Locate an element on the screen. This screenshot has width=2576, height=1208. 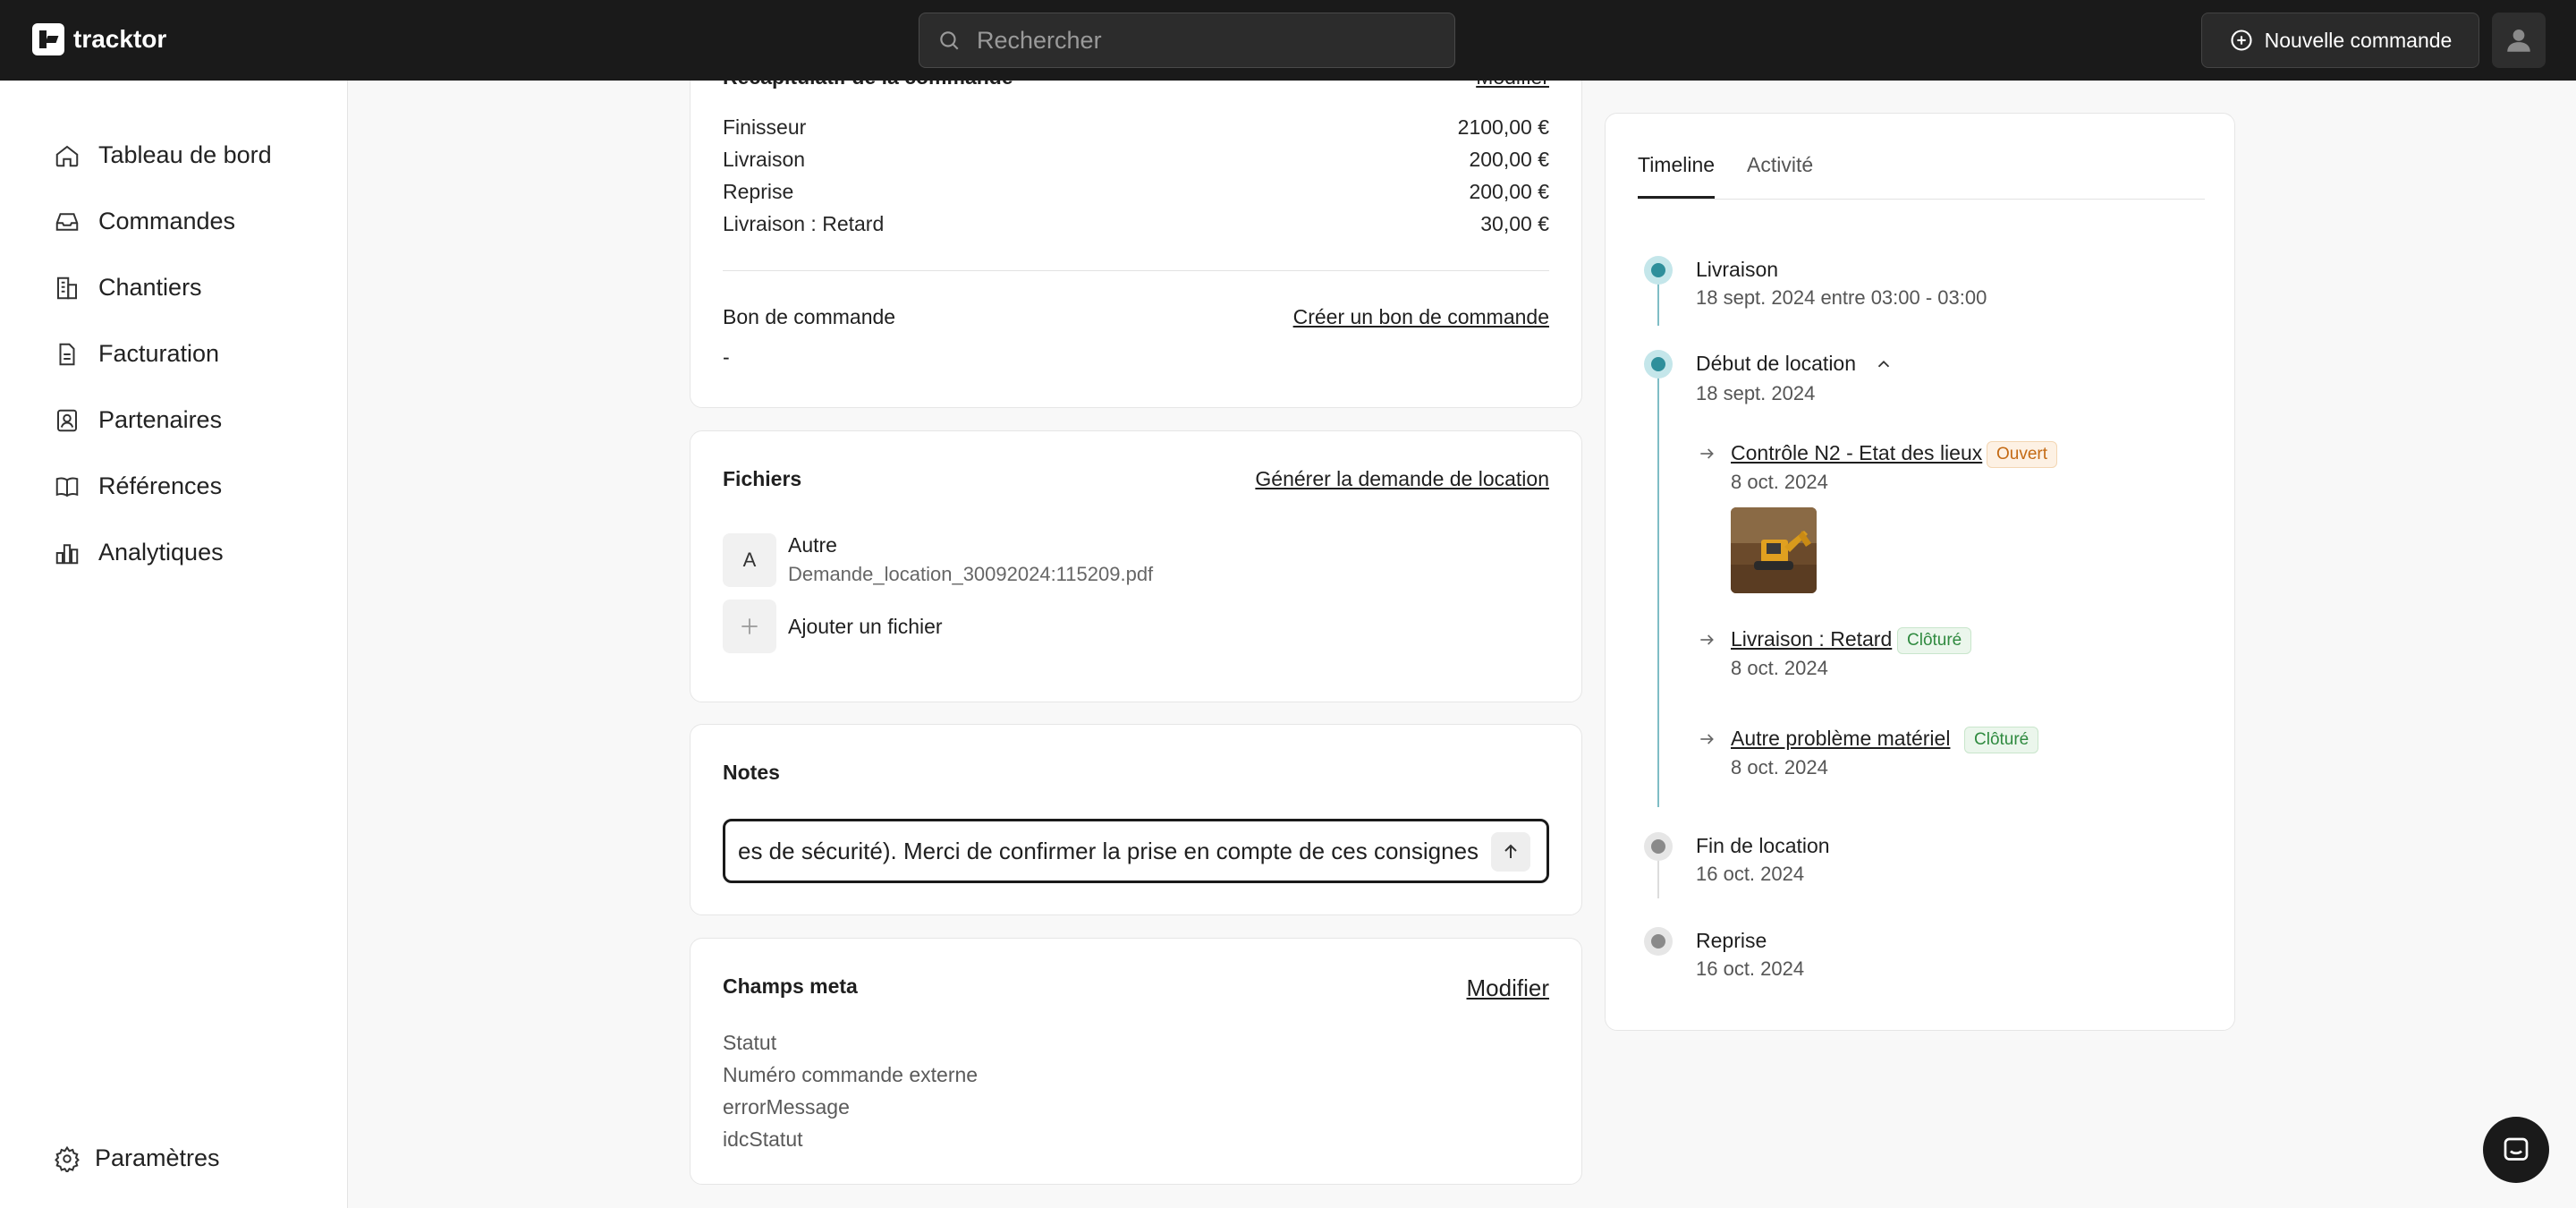
support-chat-button is located at coordinates (2516, 1150).